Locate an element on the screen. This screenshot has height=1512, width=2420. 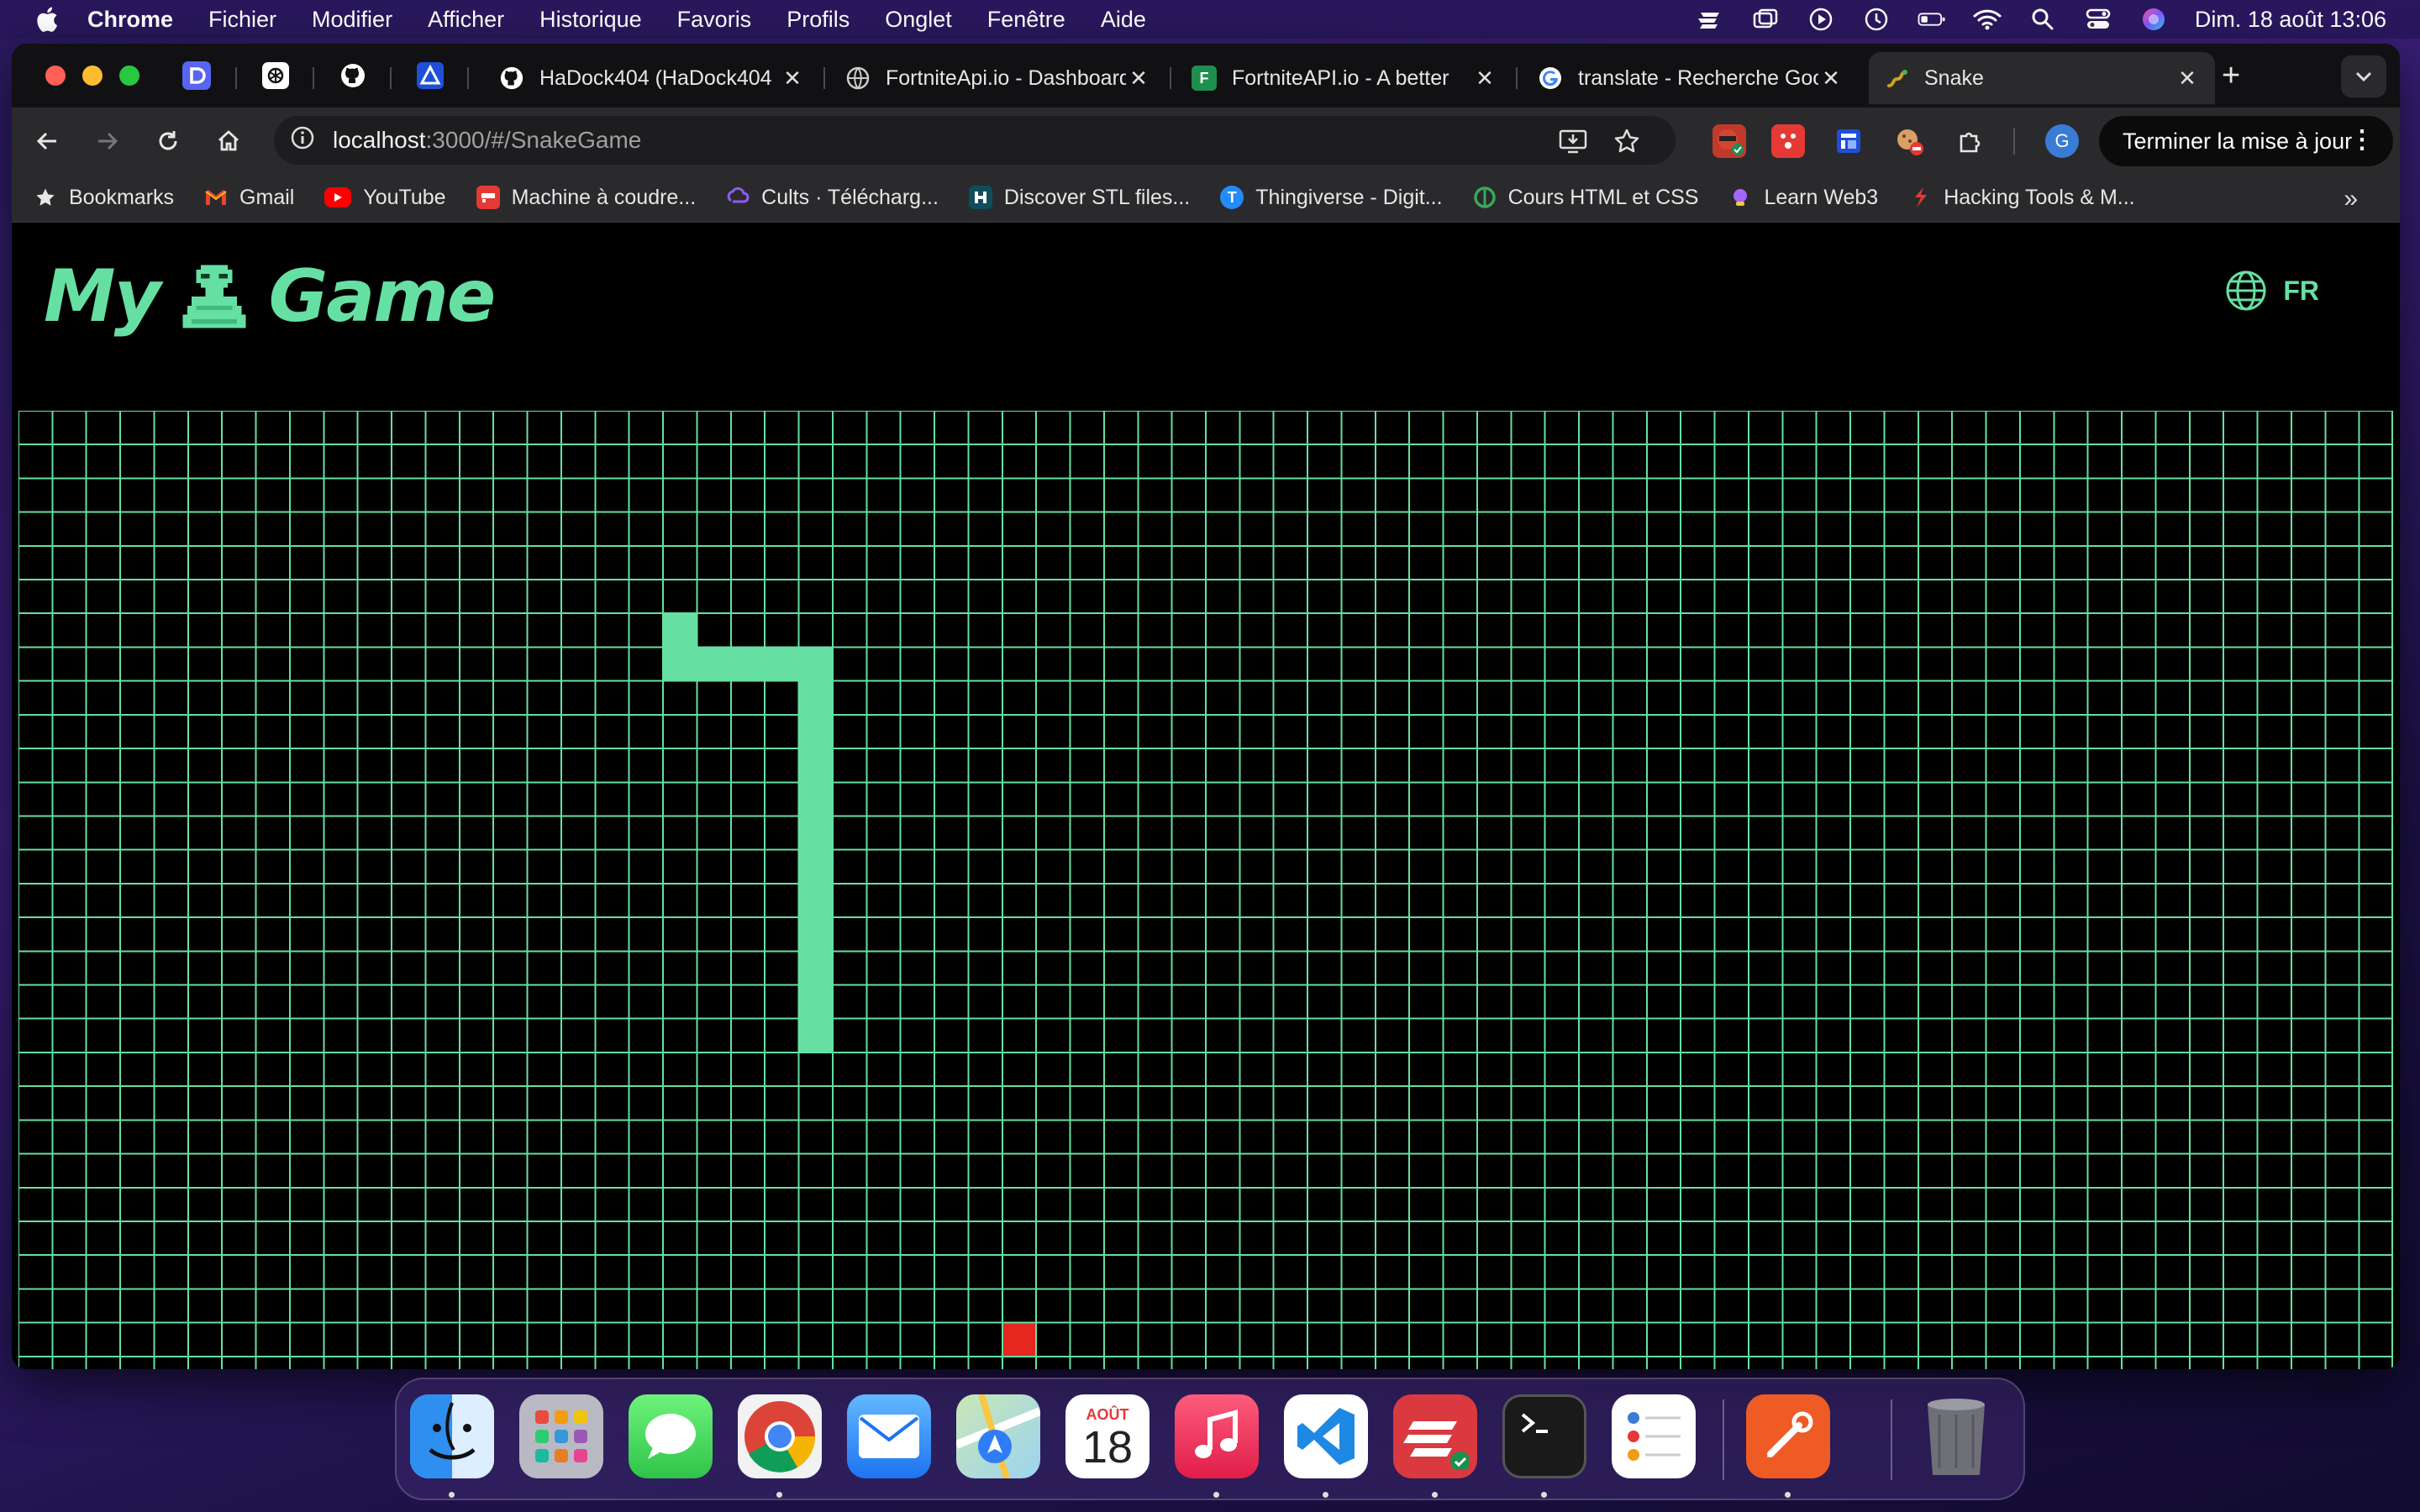
pinned-tab-github is located at coordinates (353, 75).